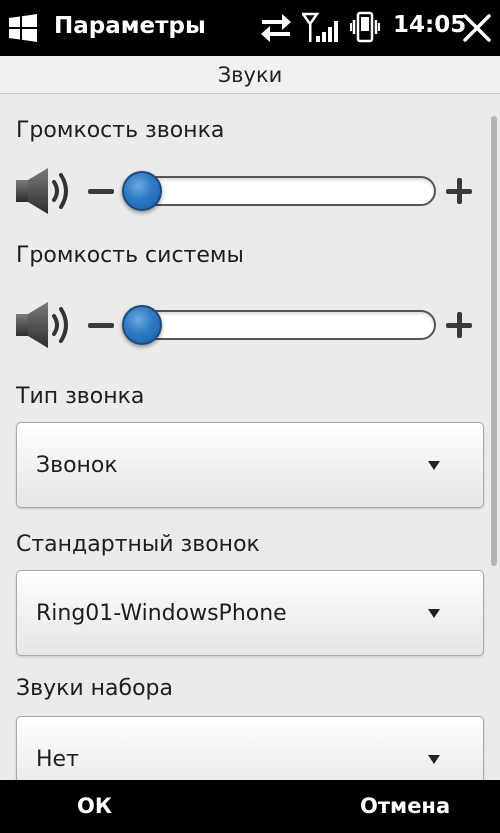 The height and width of the screenshot is (833, 500). Describe the element at coordinates (23, 28) in the screenshot. I see `windows-logo-icon` at that location.